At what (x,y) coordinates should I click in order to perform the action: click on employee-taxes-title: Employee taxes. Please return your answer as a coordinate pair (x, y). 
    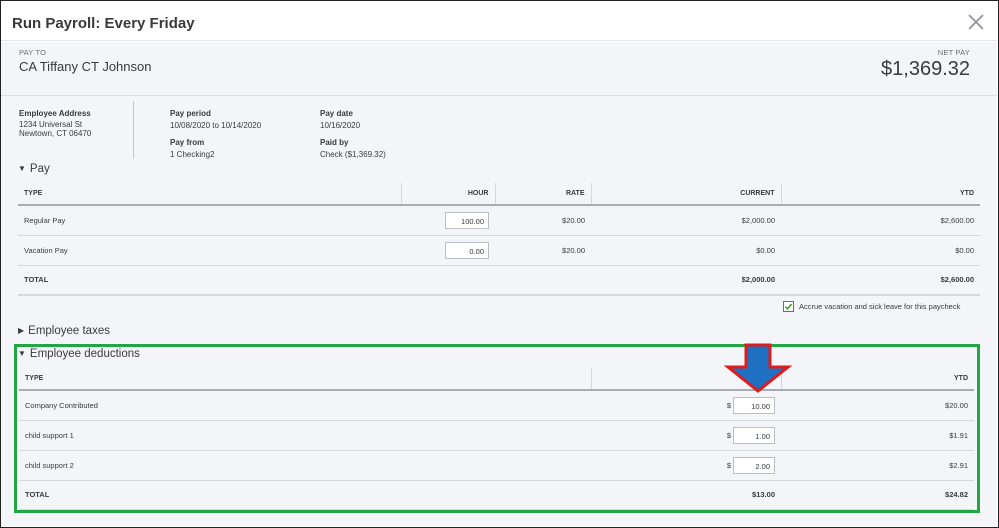
    Looking at the image, I should click on (69, 331).